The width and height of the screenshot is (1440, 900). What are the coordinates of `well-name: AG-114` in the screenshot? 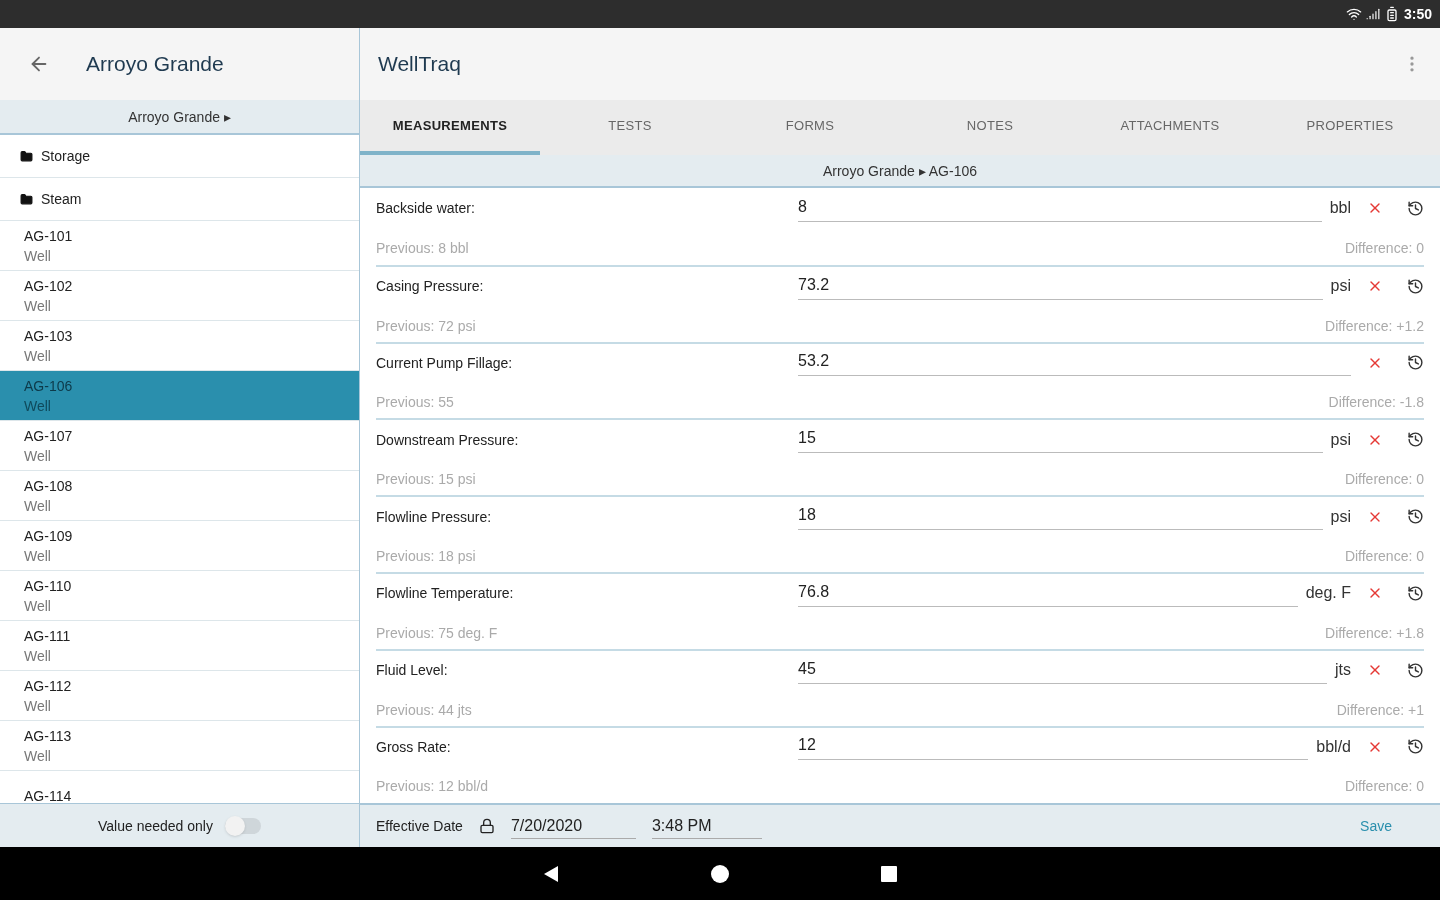 It's located at (48, 794).